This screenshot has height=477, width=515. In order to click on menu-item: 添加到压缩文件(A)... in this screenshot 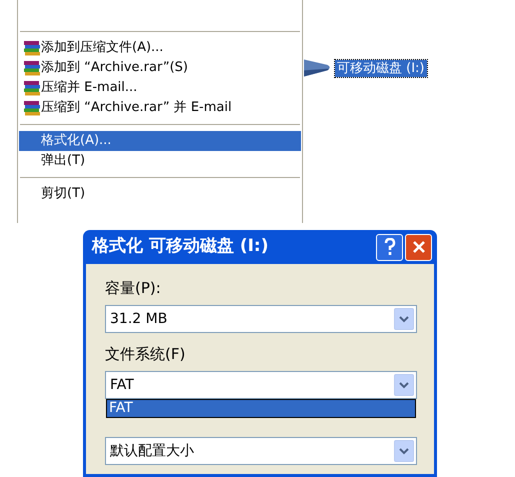, I will do `click(160, 48)`.